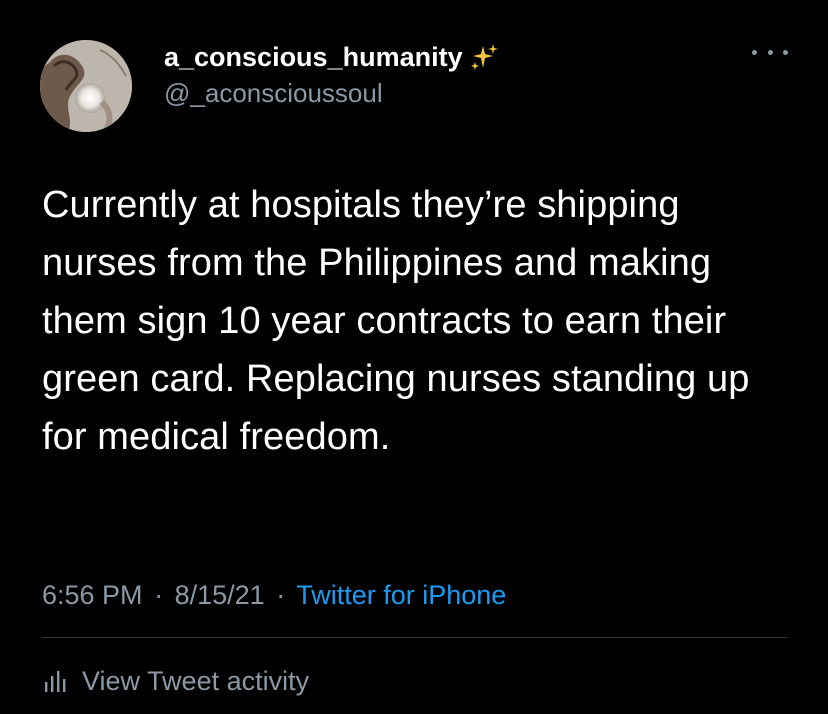  What do you see at coordinates (331, 75) in the screenshot?
I see `user-info: a_conscious_humanity @_aconscioussoul` at bounding box center [331, 75].